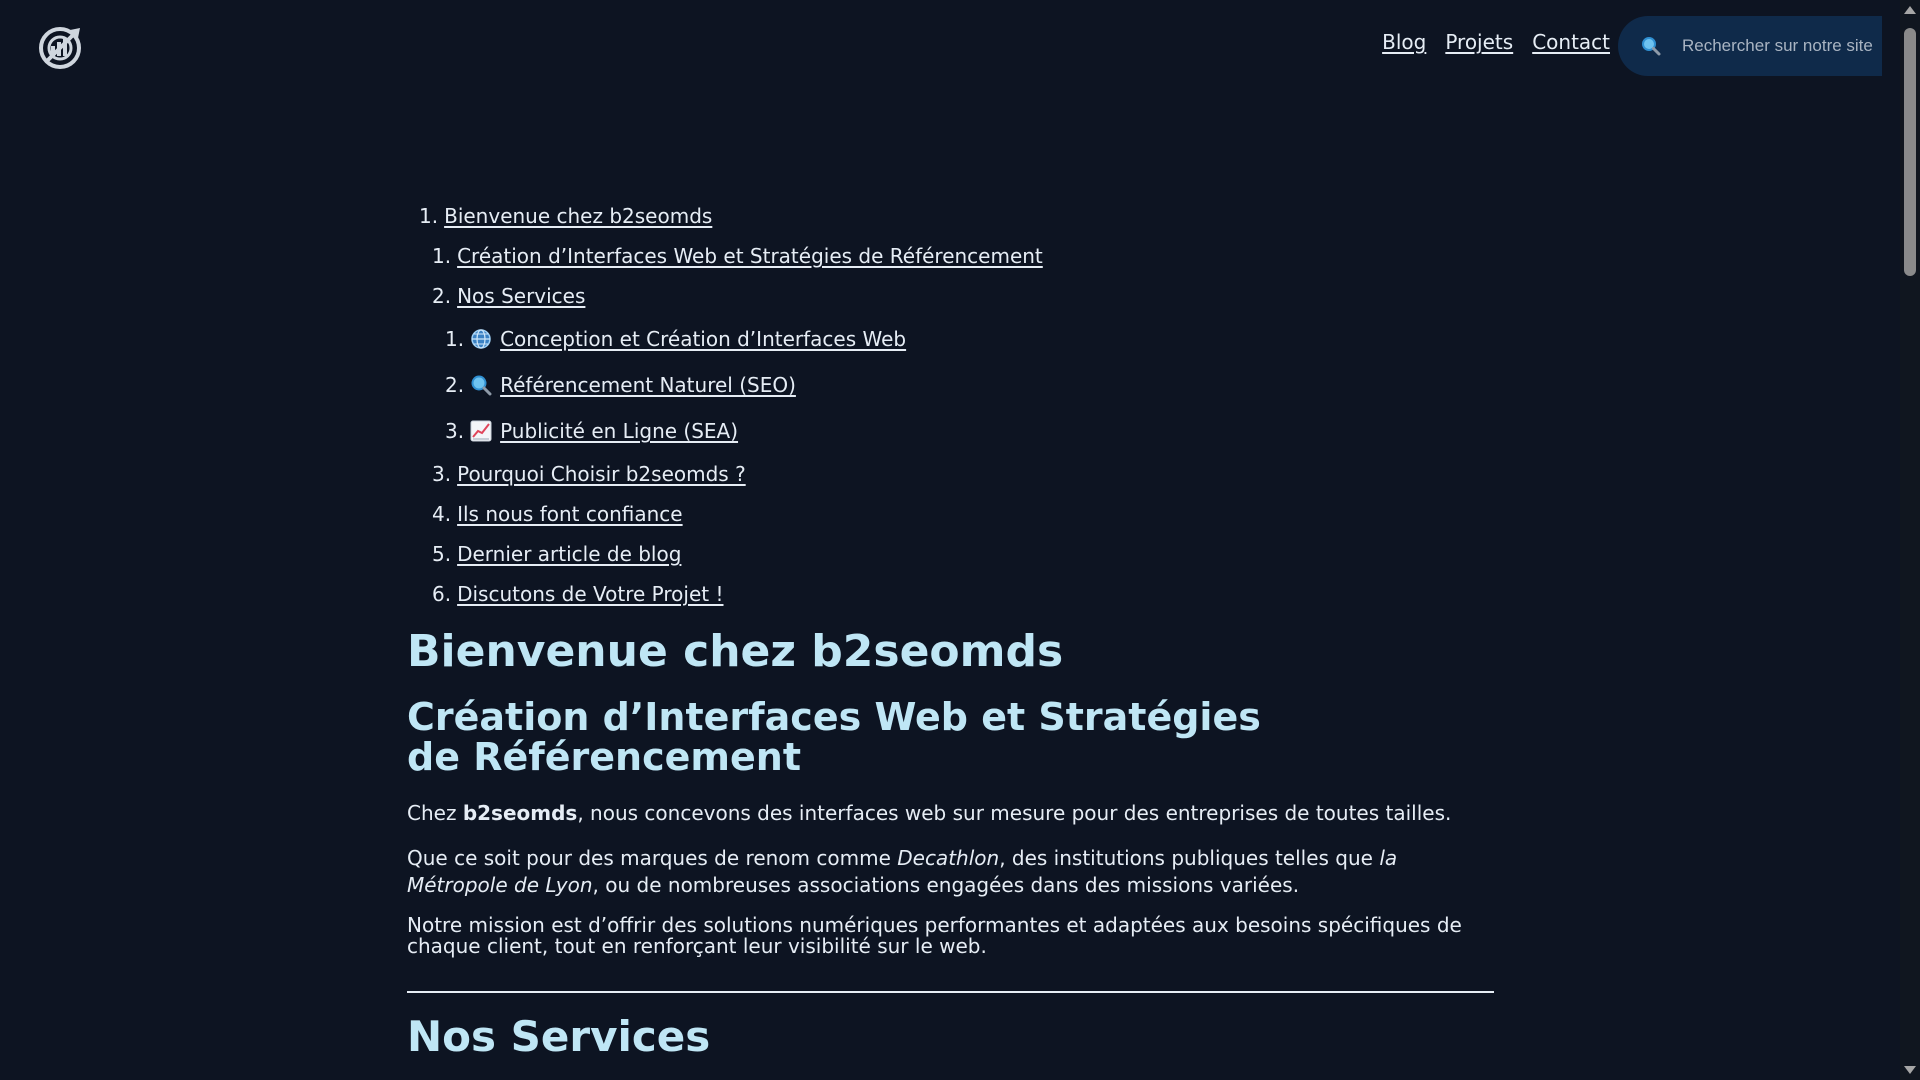 Image resolution: width=1920 pixels, height=1080 pixels. I want to click on main-nav: Blog Projets Contact, so click(1496, 42).